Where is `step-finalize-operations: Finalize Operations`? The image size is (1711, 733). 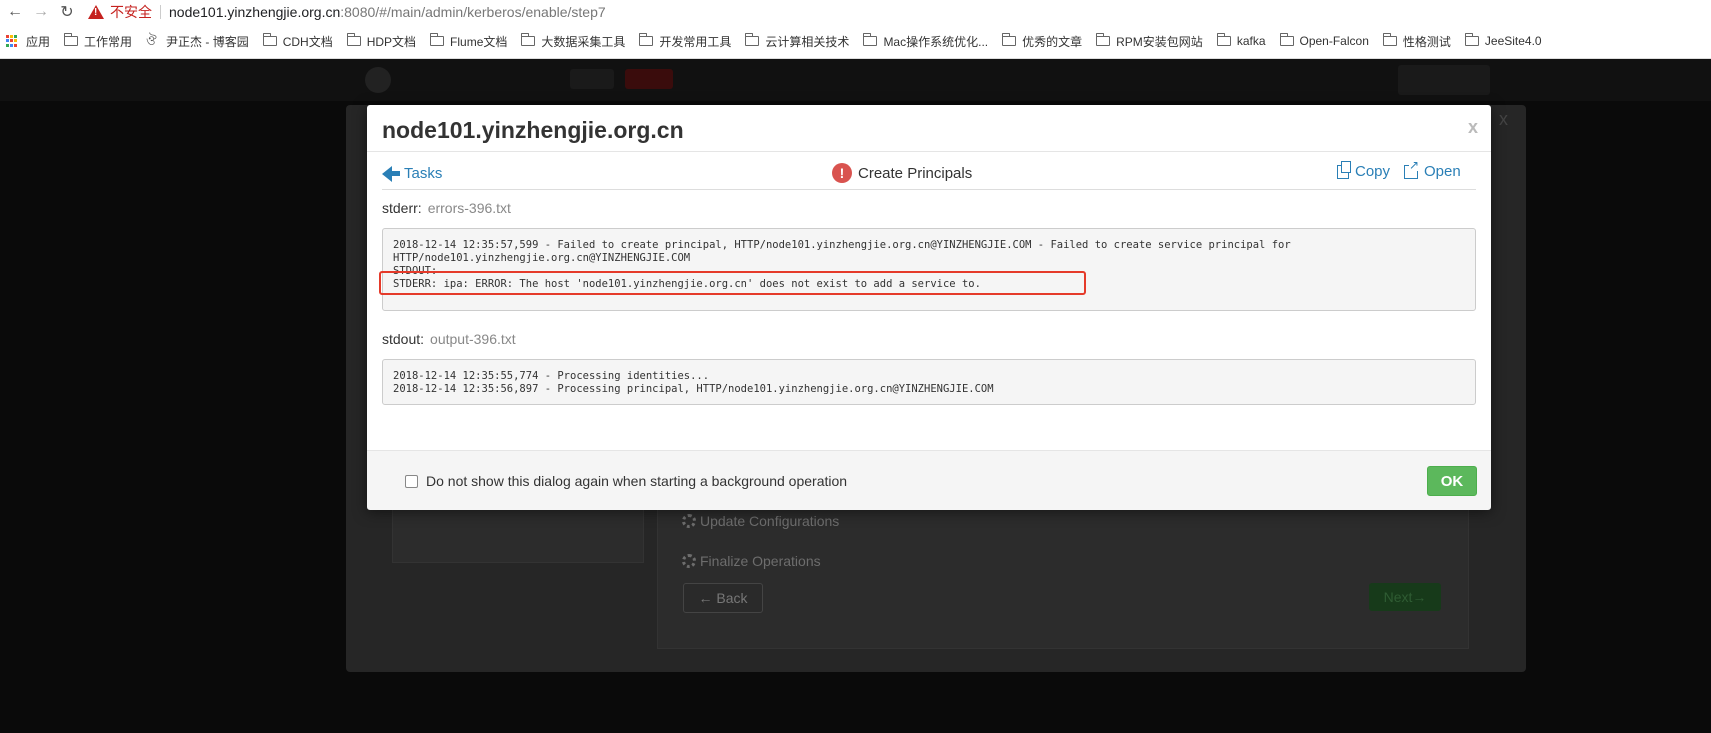
step-finalize-operations: Finalize Operations is located at coordinates (751, 561).